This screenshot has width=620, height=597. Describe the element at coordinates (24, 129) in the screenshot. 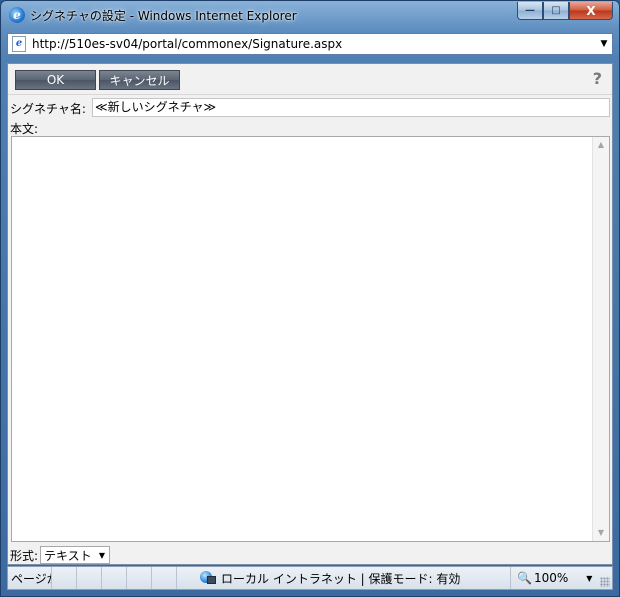

I see `body-label: 本文:` at that location.